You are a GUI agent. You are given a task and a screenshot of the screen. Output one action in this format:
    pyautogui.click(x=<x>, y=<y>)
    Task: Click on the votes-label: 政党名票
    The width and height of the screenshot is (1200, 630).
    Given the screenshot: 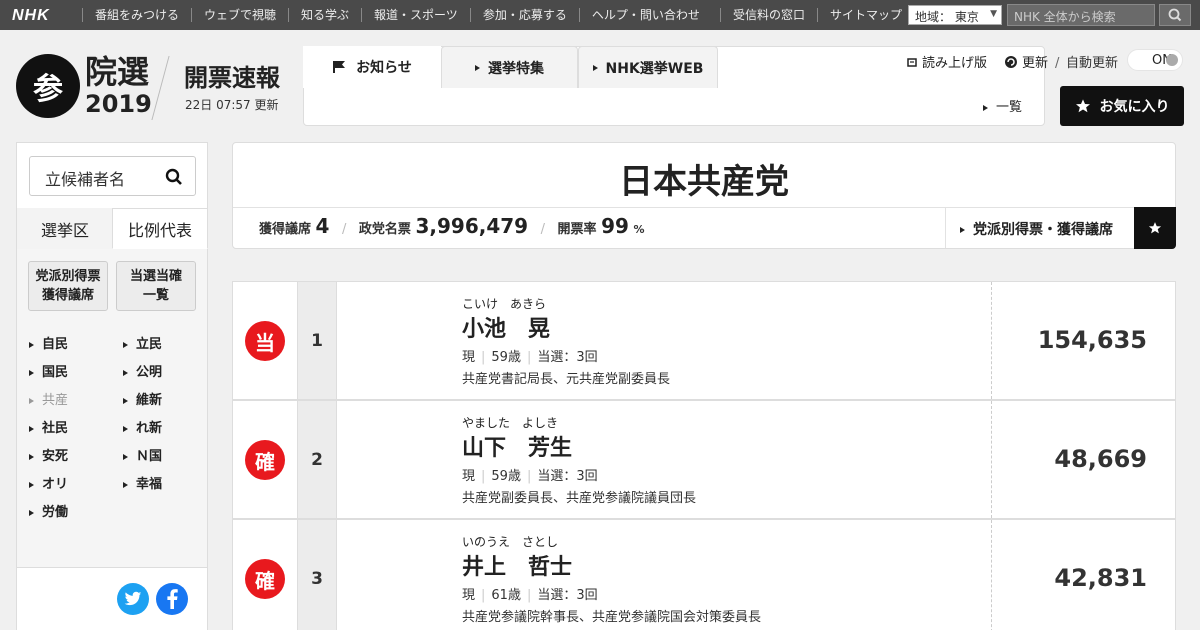 What is the action you would take?
    pyautogui.click(x=384, y=229)
    